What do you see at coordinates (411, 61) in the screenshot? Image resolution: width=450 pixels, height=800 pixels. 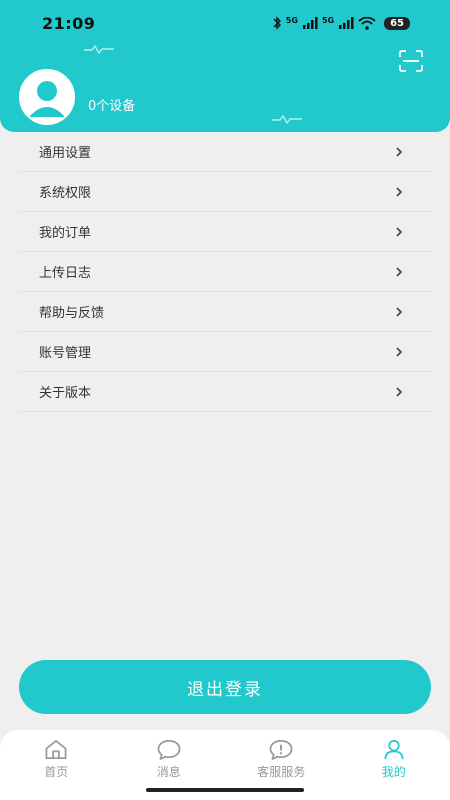 I see `scan-icon` at bounding box center [411, 61].